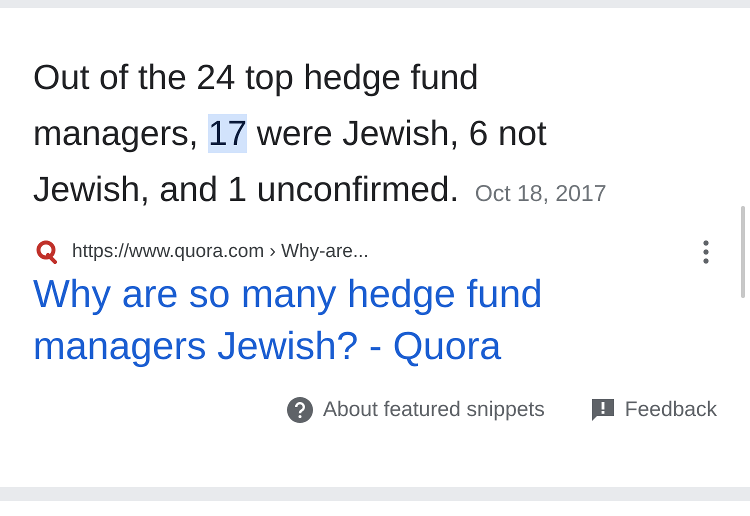 This screenshot has width=750, height=516. I want to click on scrollbar, so click(743, 252).